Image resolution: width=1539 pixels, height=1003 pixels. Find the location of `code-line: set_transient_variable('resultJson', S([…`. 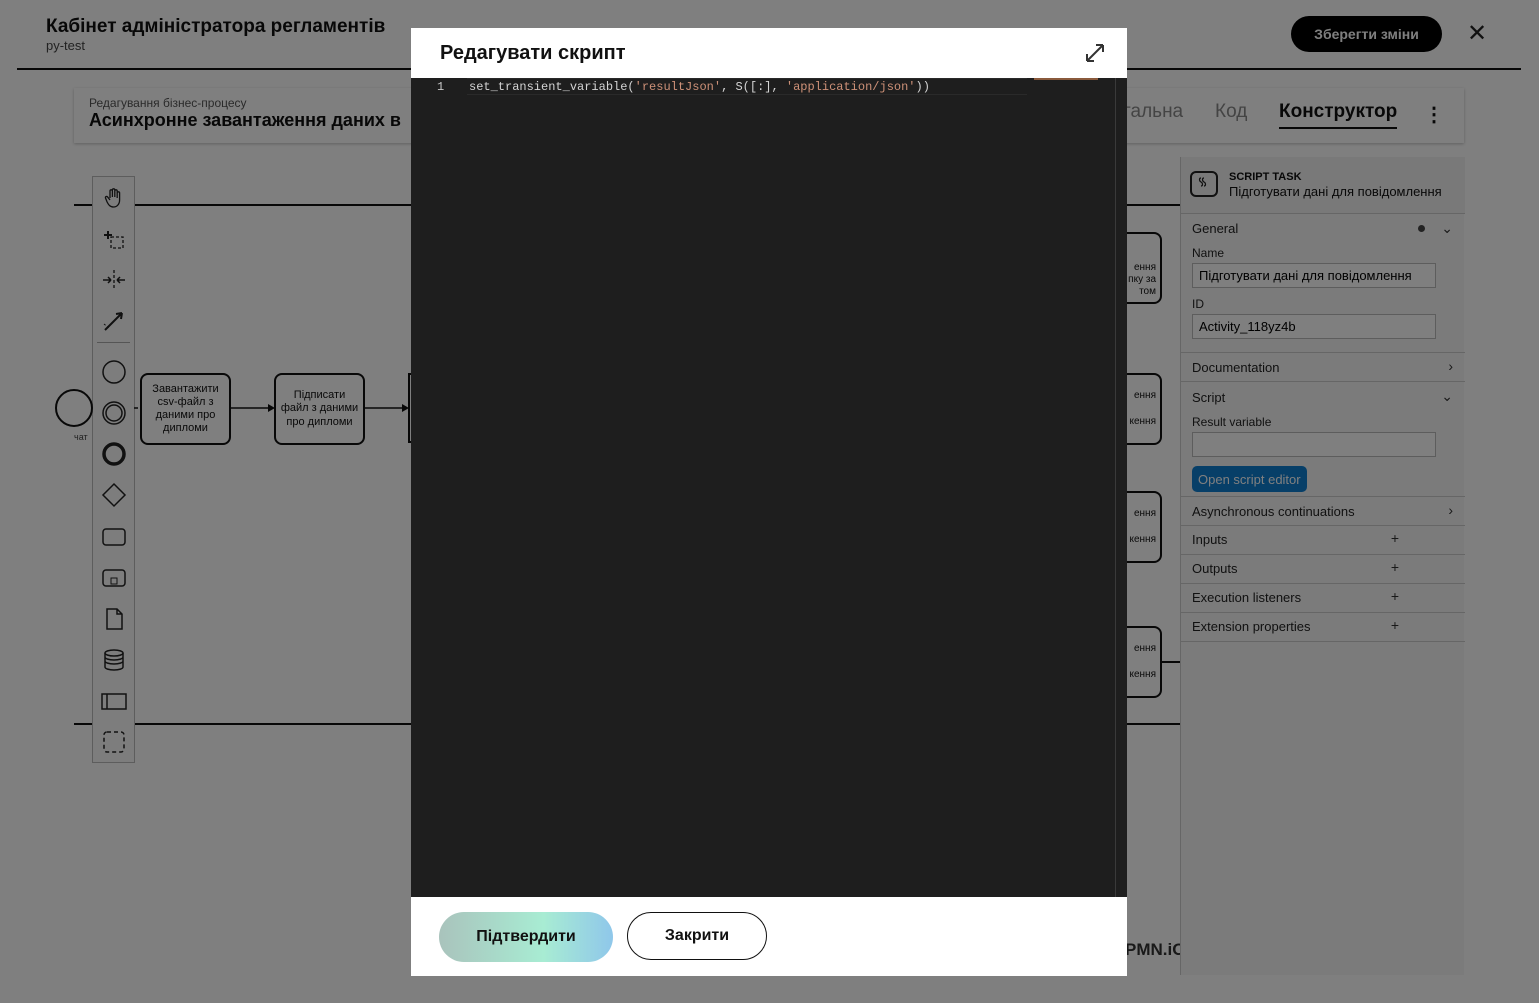

code-line: set_transient_variable('resultJson', S([… is located at coordinates (699, 87).